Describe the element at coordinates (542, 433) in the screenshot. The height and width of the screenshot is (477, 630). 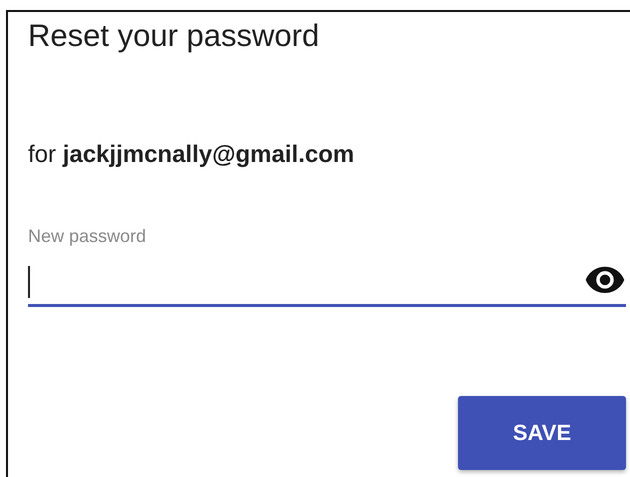
I see `save-button: SAVE` at that location.